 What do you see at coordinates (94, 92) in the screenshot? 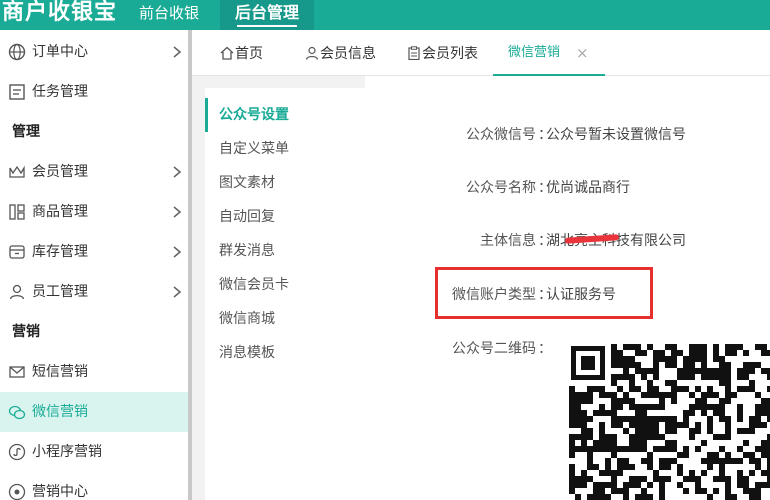
I see `sidebar-item-tasks: 任务管理` at bounding box center [94, 92].